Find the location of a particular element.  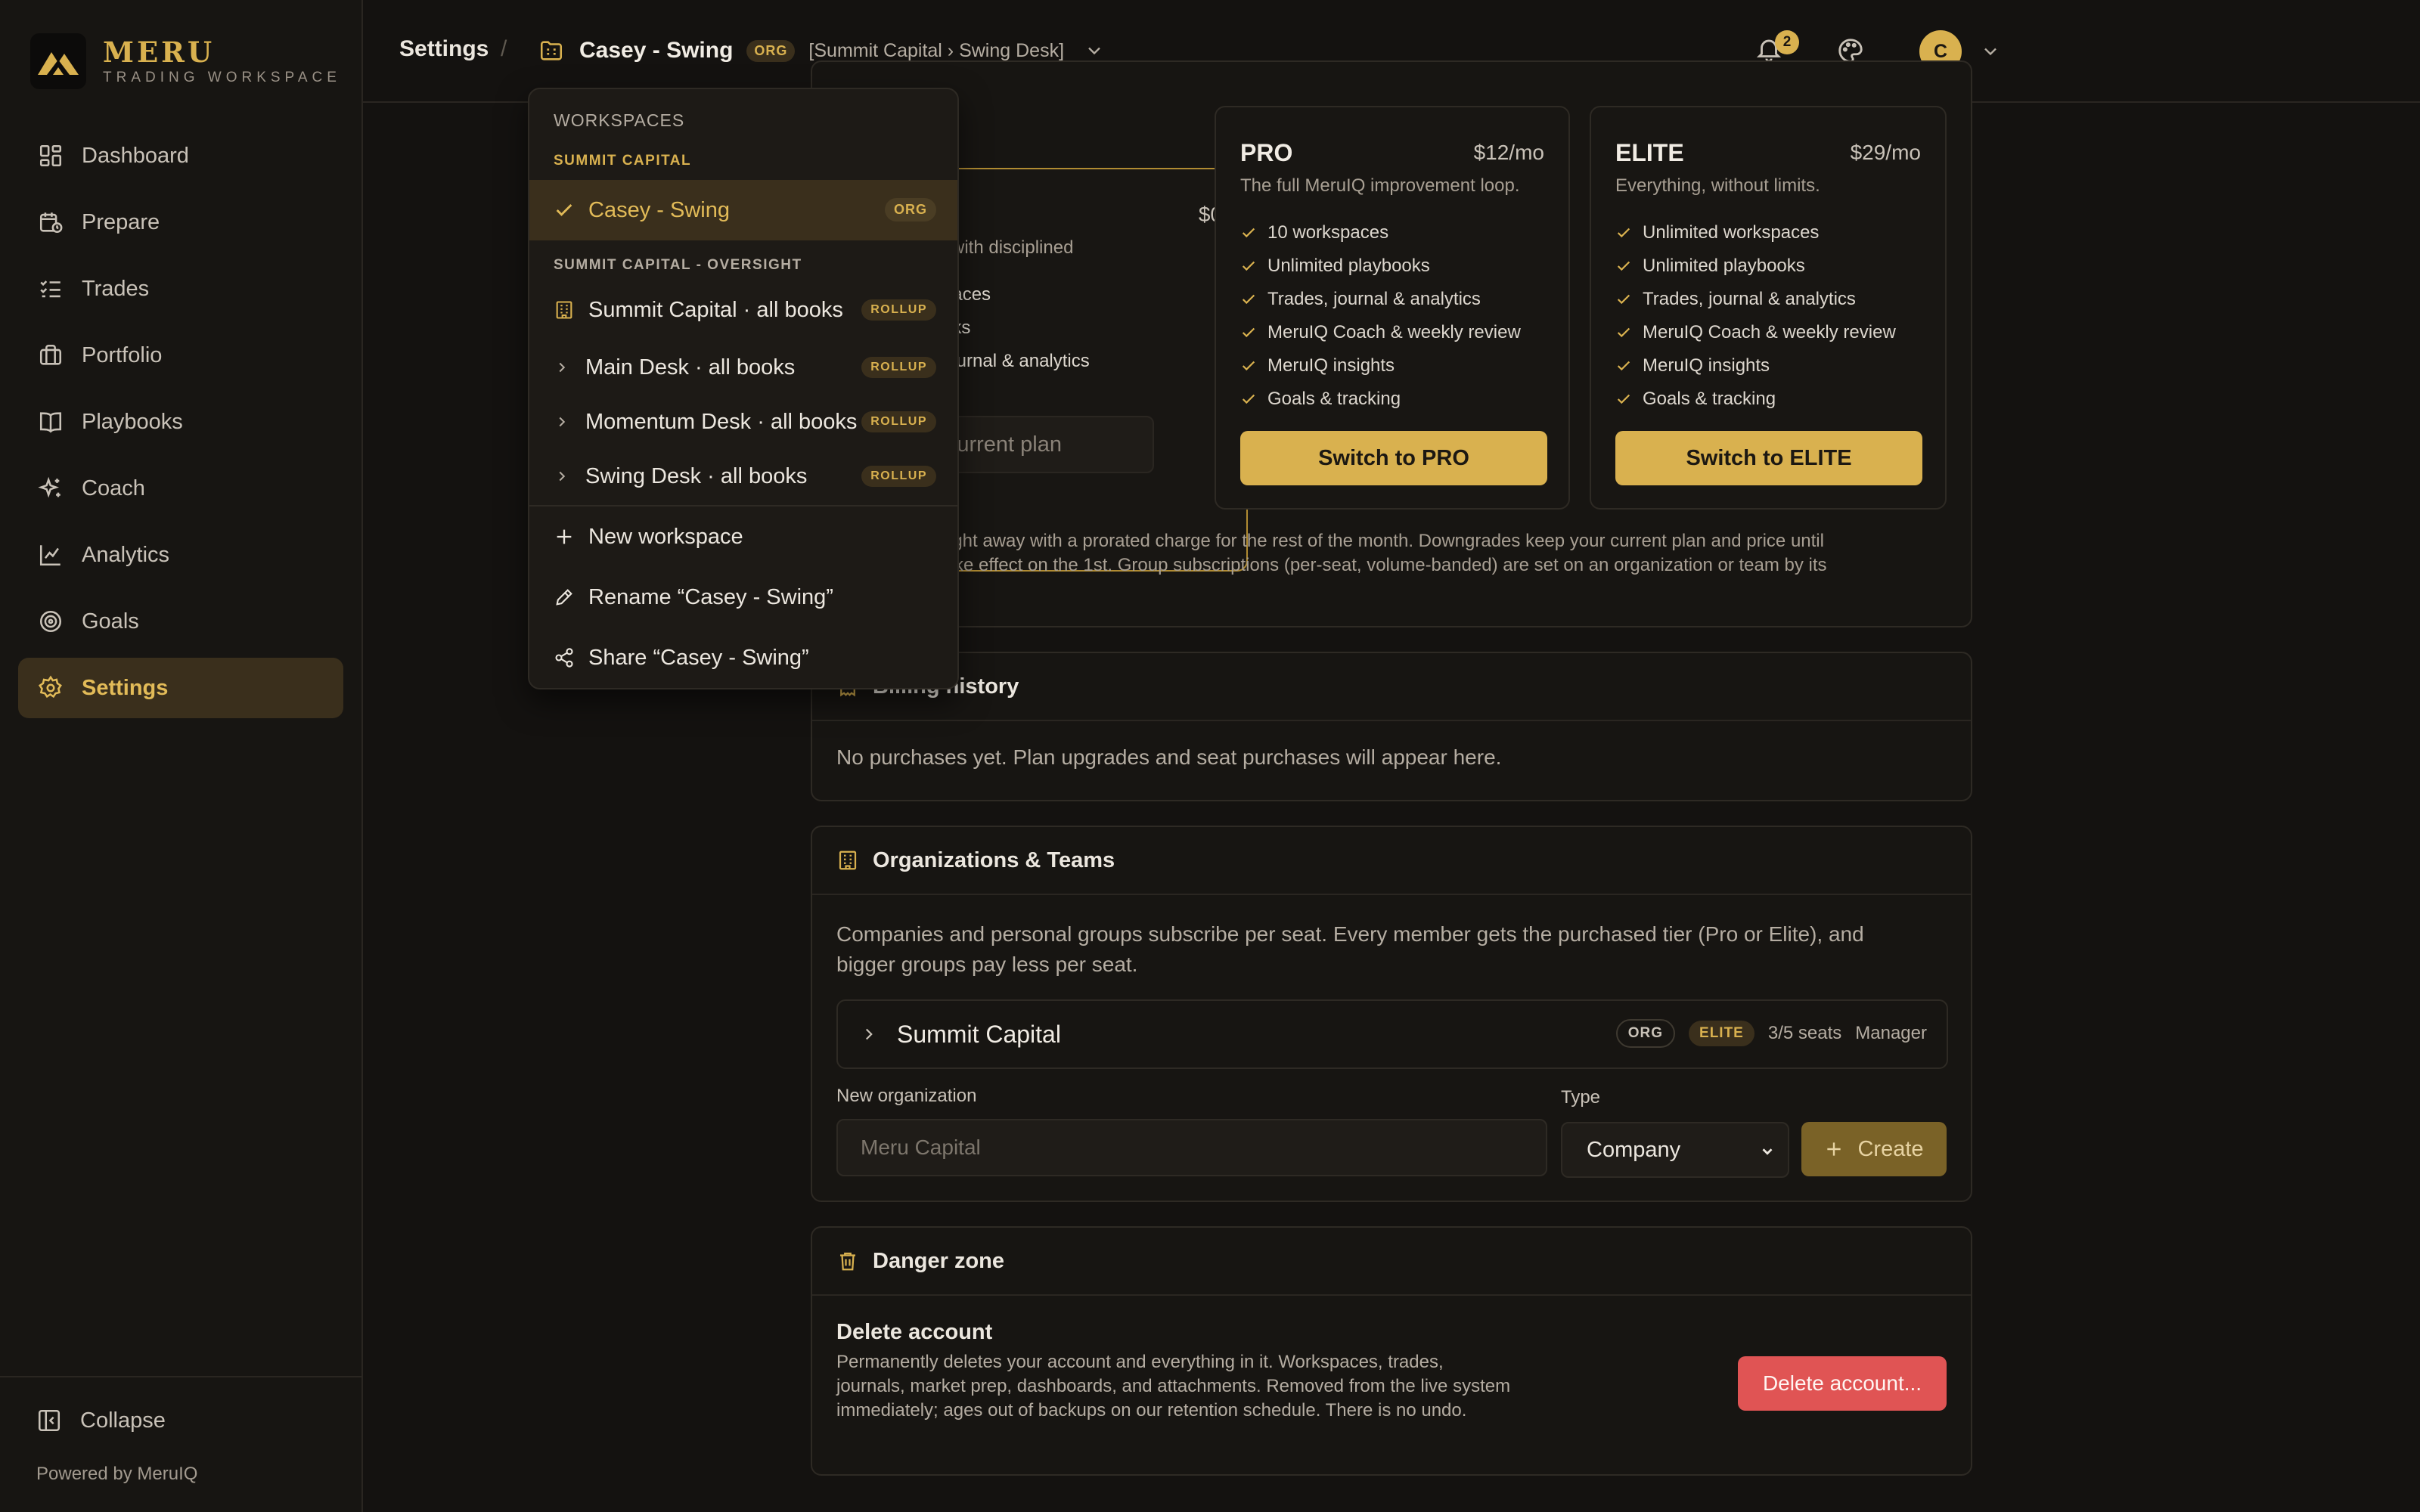

plan-feature: MeruIQ insights is located at coordinates (1756, 366).